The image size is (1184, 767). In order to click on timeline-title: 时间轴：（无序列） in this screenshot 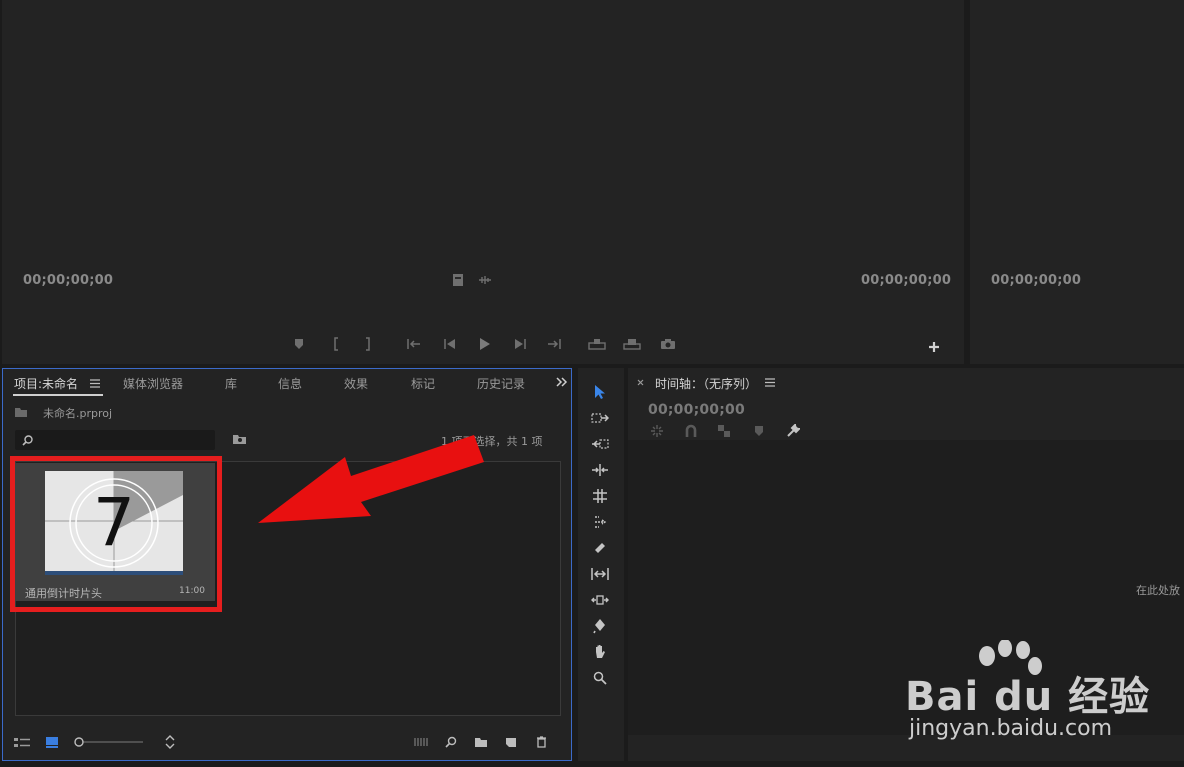, I will do `click(706, 383)`.